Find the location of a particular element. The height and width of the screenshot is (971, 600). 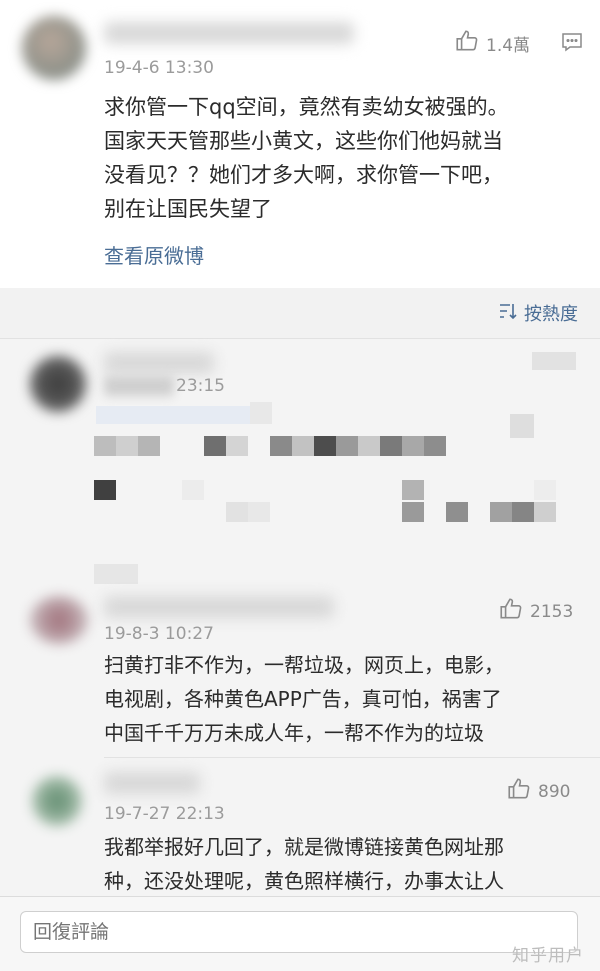

post-like-count: 1.4萬 is located at coordinates (508, 46).